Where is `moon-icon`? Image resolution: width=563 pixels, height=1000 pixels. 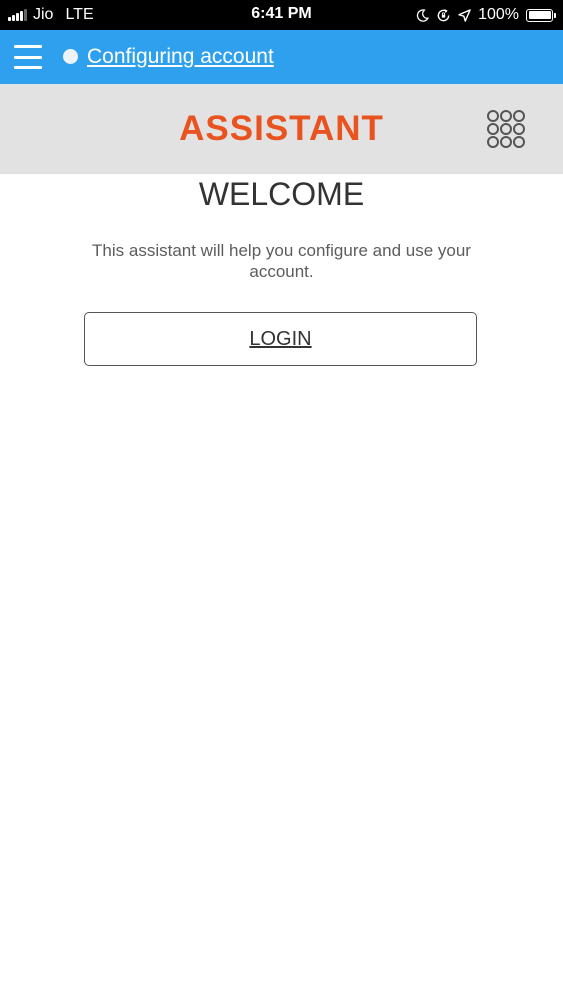 moon-icon is located at coordinates (423, 15).